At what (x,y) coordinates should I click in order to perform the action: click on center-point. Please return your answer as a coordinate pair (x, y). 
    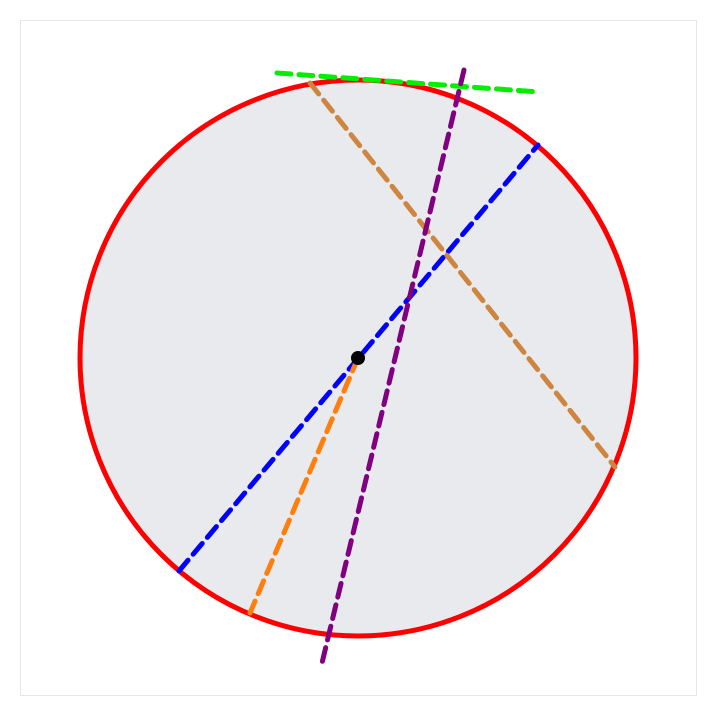
    Looking at the image, I should click on (358, 358).